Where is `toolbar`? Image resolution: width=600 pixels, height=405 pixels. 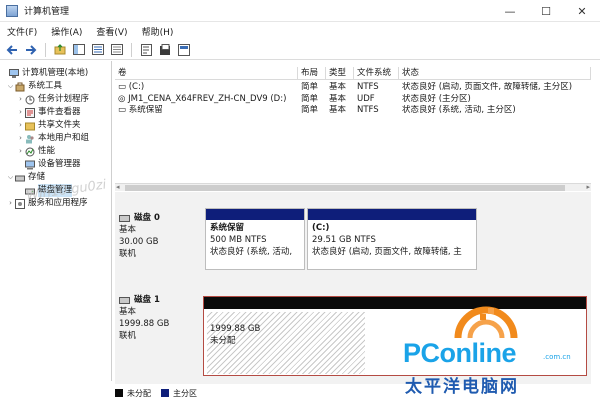
toolbar is located at coordinates (300, 50).